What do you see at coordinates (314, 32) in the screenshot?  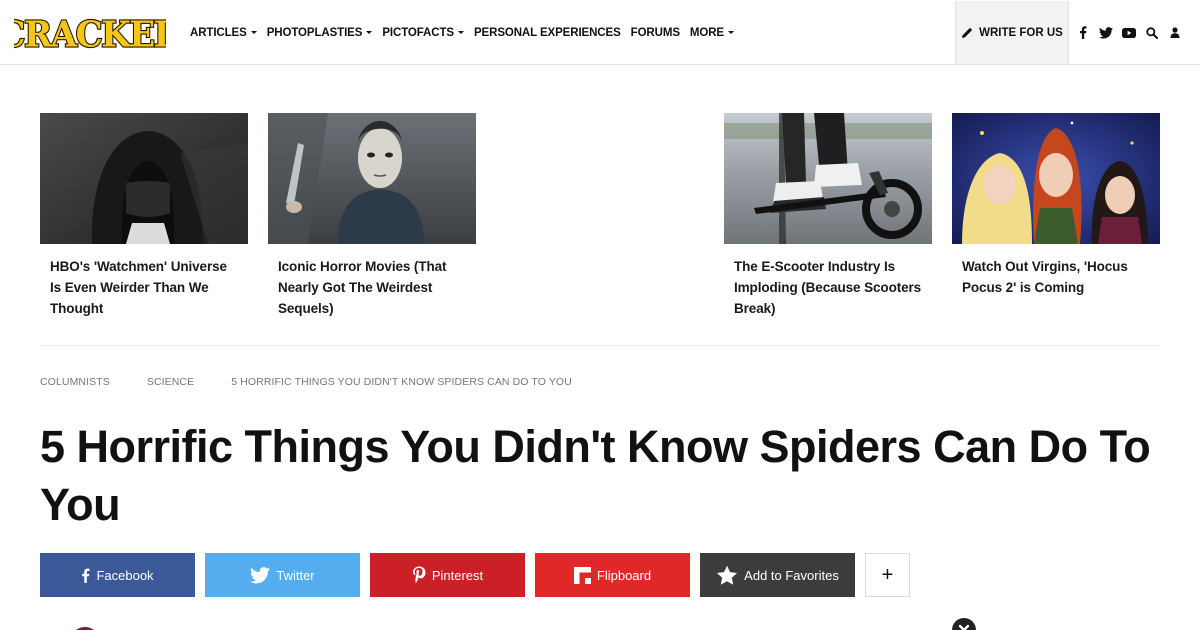 I see `nav-label: PHOTOPLASTIES` at bounding box center [314, 32].